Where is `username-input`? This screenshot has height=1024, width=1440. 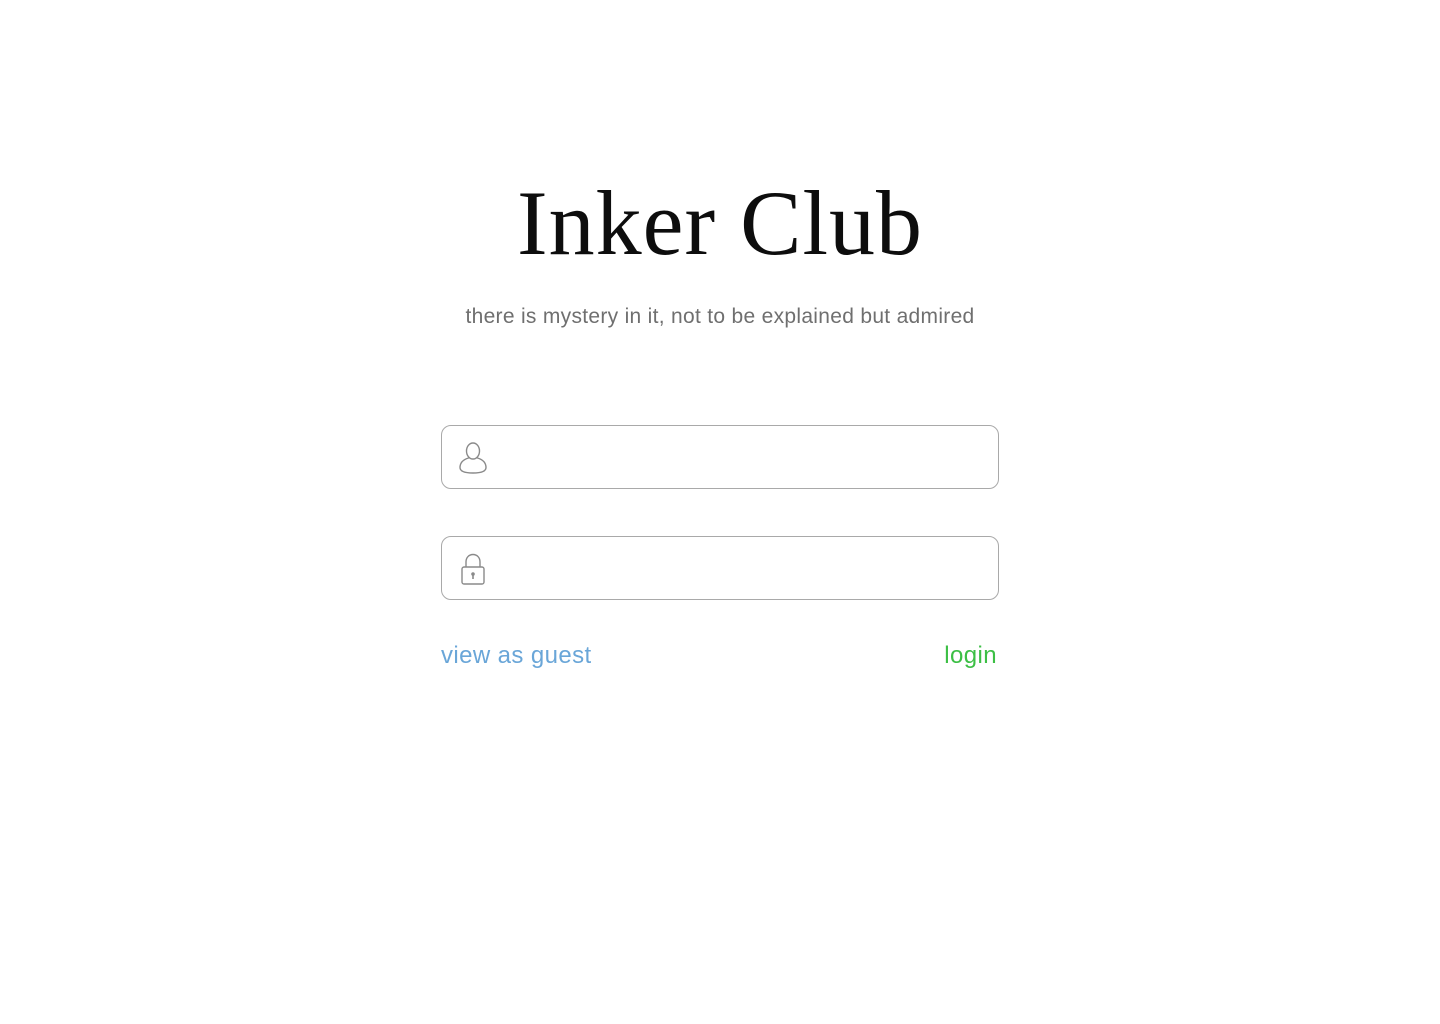 username-input is located at coordinates (746, 457).